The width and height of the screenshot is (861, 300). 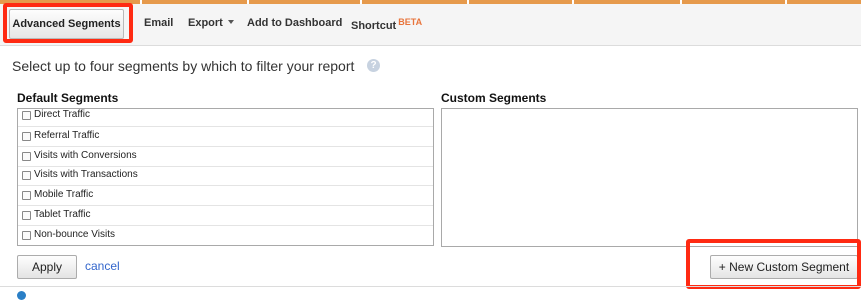 I want to click on segment-label: Referral Traffic, so click(x=67, y=135).